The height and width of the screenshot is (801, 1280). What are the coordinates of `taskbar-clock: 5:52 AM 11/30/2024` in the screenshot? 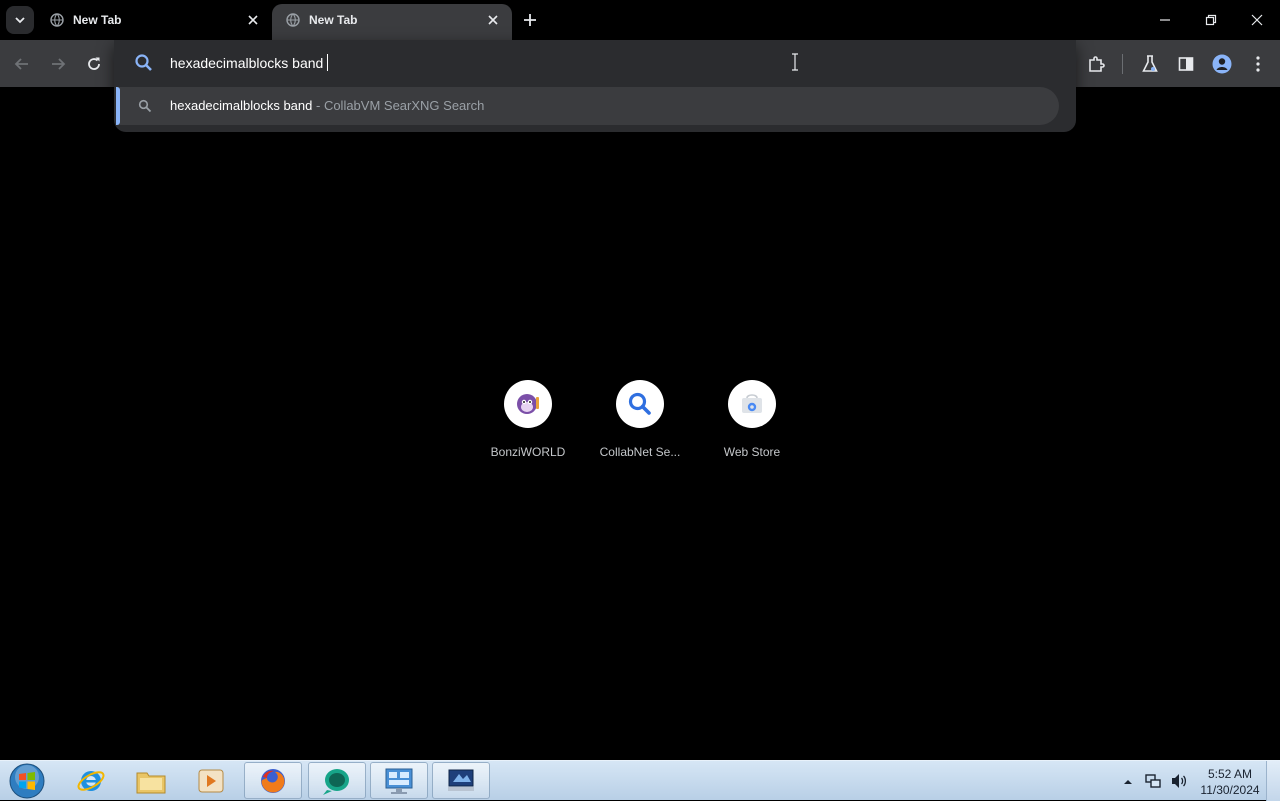 It's located at (1230, 782).